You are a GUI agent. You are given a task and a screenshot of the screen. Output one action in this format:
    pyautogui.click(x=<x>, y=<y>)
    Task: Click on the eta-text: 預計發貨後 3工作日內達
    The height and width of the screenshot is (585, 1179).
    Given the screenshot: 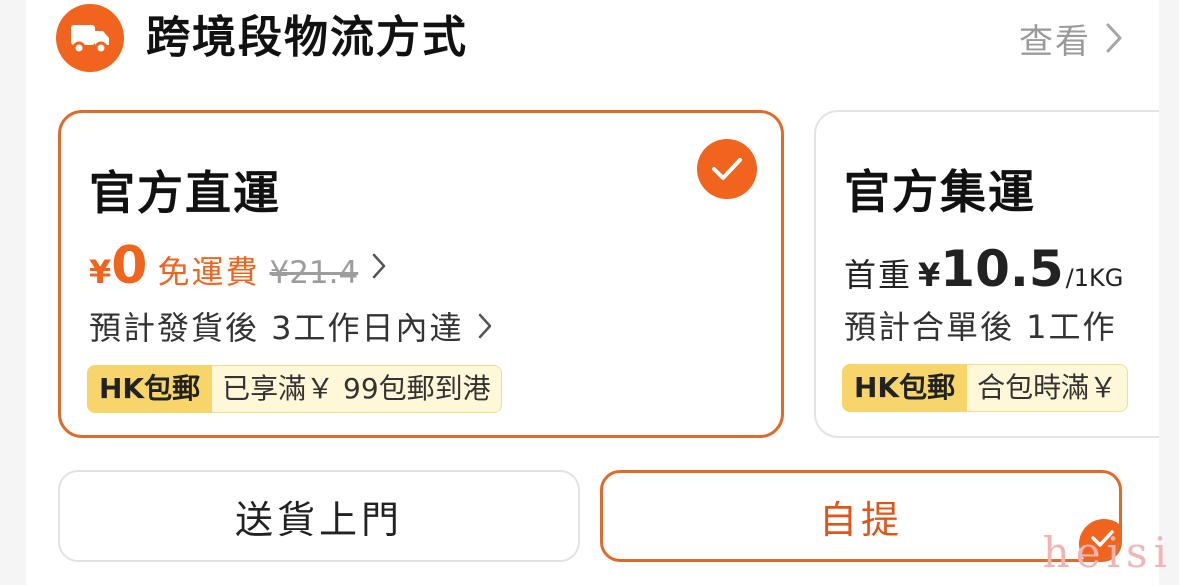 What is the action you would take?
    pyautogui.click(x=276, y=328)
    